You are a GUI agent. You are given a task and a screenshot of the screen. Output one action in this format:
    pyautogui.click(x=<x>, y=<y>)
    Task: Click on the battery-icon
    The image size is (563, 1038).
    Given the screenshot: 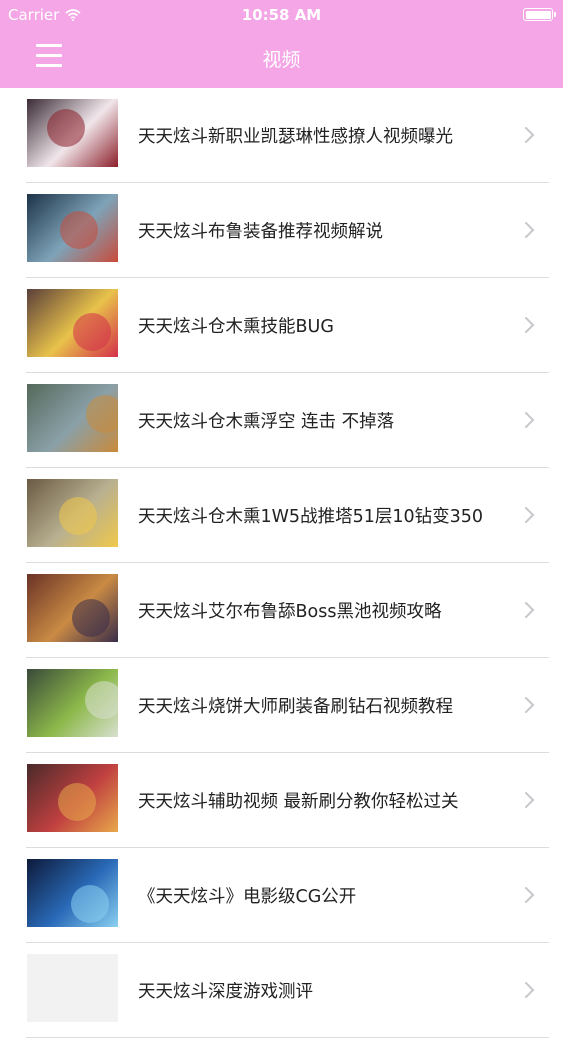 What is the action you would take?
    pyautogui.click(x=539, y=14)
    